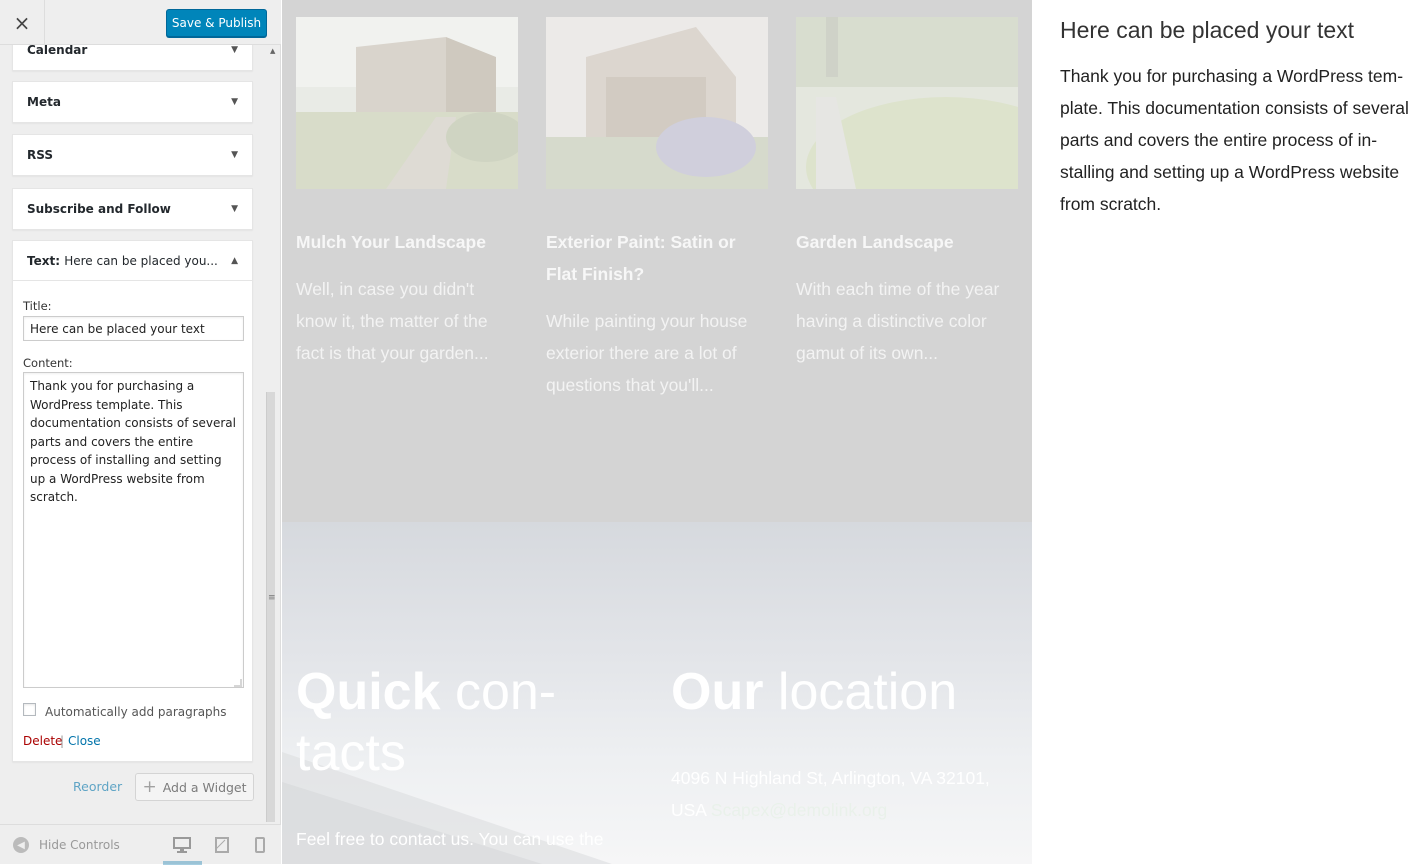  Describe the element at coordinates (450, 839) in the screenshot. I see `quick-contacts-text: Feel free to contact us. You can use the` at that location.